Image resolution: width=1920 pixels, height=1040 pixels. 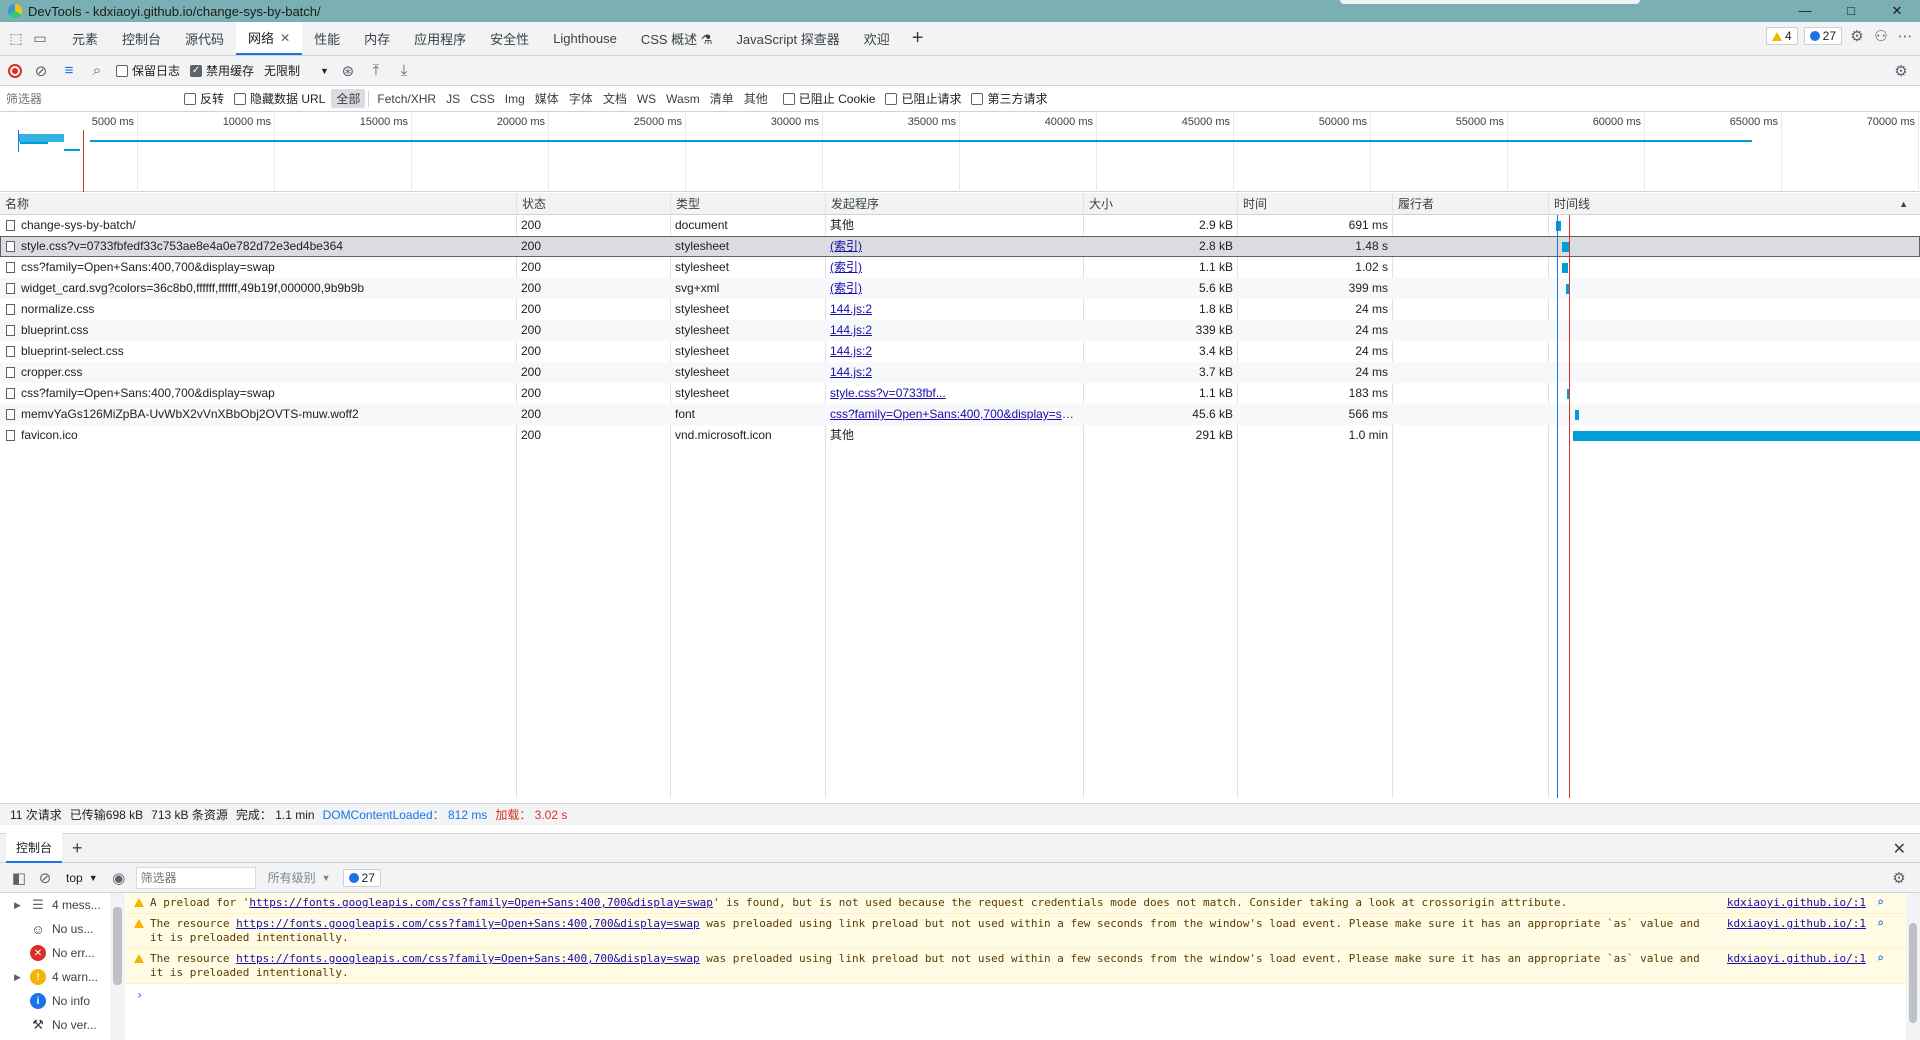 What do you see at coordinates (196, 70) in the screenshot?
I see `checkbox-box: ✓` at bounding box center [196, 70].